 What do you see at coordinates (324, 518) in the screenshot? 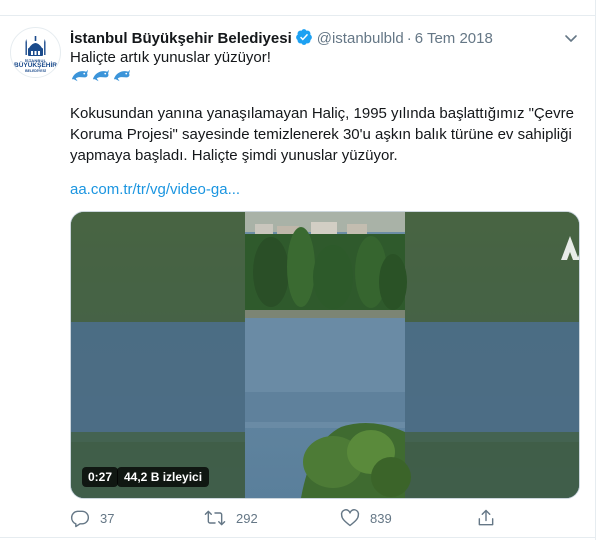
I see `tweet-actions: 37 292 839` at bounding box center [324, 518].